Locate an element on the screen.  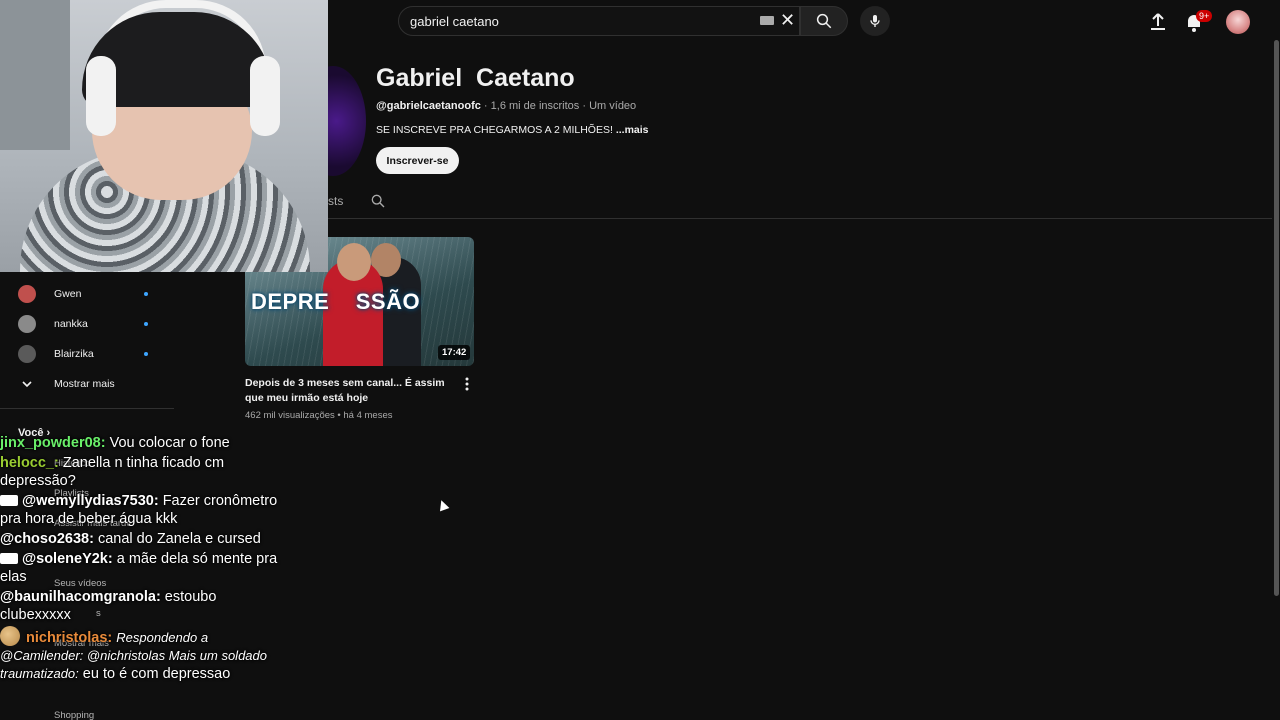
sidebar-item-shopping: Shopping is located at coordinates (74, 715).